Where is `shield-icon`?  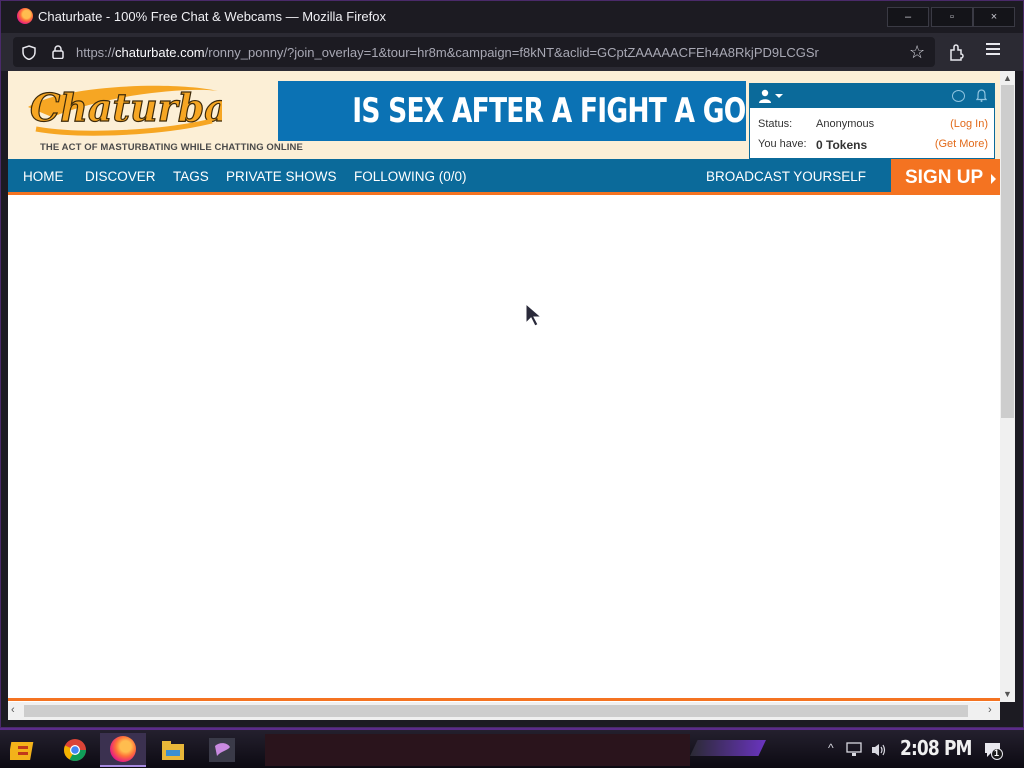 shield-icon is located at coordinates (29, 52).